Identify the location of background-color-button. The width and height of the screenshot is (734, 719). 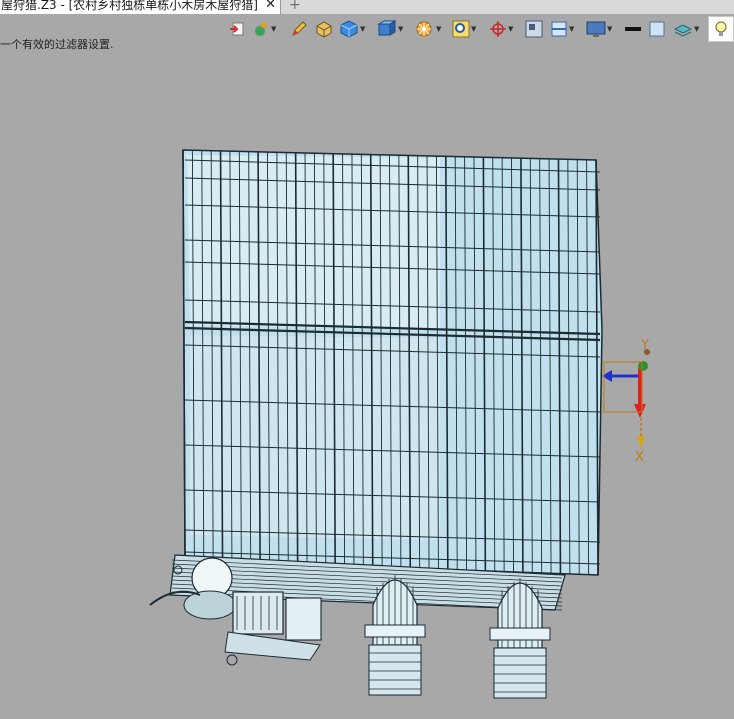
(657, 29).